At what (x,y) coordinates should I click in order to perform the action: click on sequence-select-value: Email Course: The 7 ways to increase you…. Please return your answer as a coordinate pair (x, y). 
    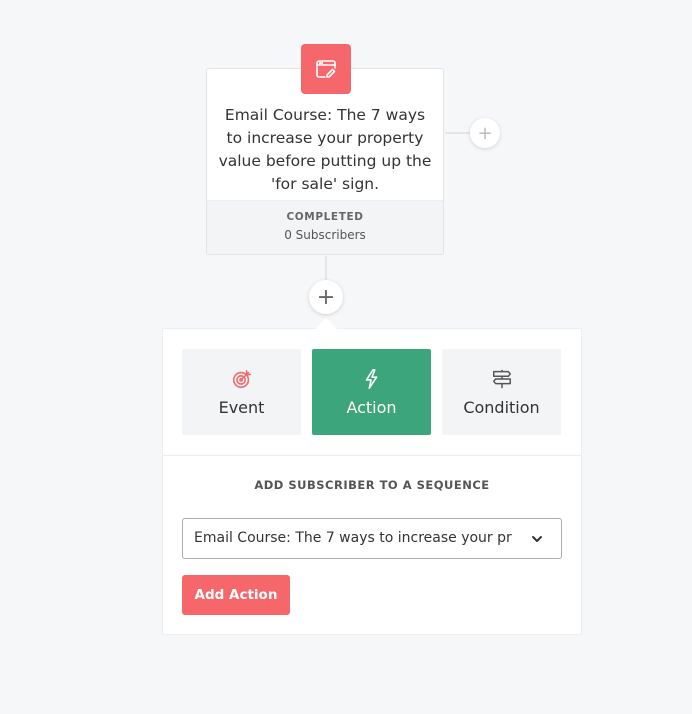
    Looking at the image, I should click on (353, 538).